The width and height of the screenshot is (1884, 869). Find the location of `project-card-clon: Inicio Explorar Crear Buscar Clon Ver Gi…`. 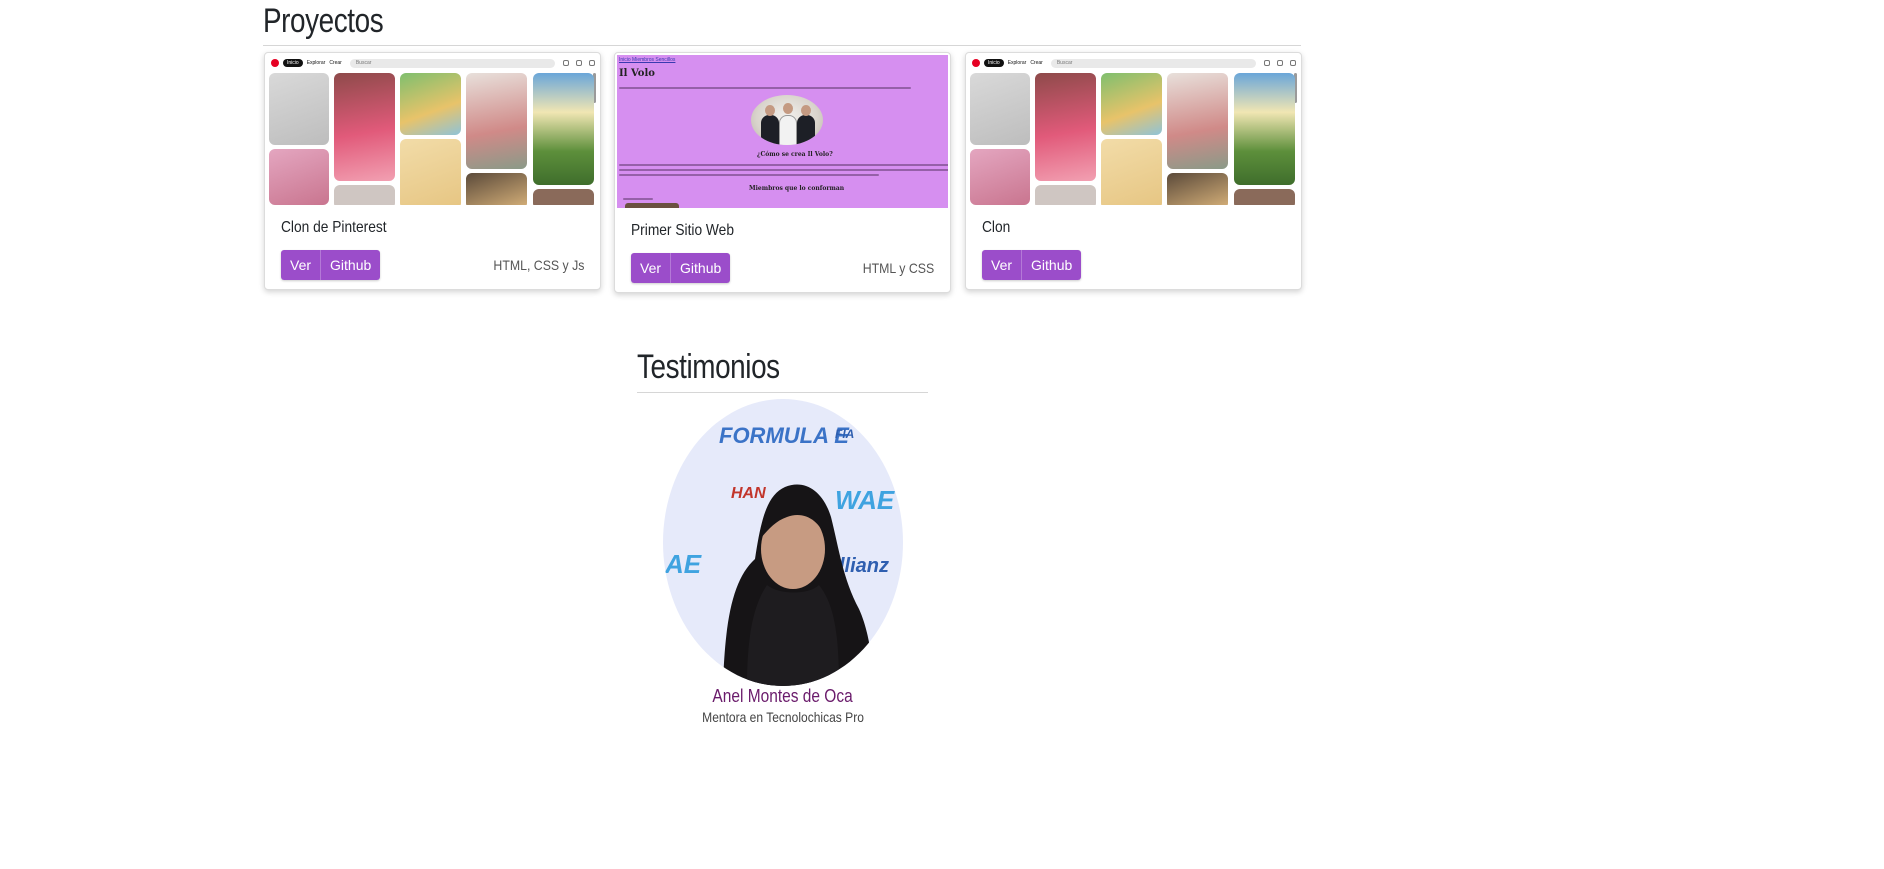

project-card-clon: Inicio Explorar Crear Buscar Clon Ver Gi… is located at coordinates (1133, 171).